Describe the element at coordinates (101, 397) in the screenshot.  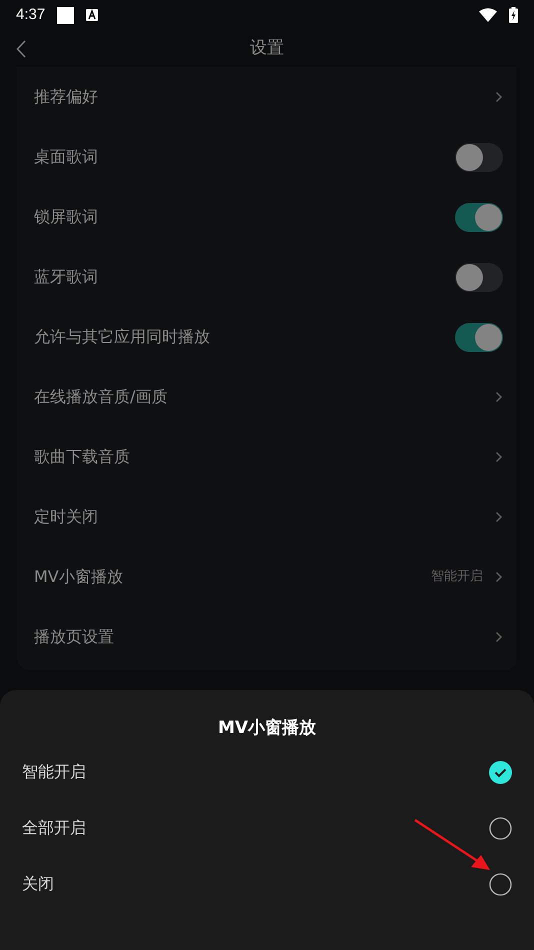
I see `setting-label: 在线播放音质/画质` at that location.